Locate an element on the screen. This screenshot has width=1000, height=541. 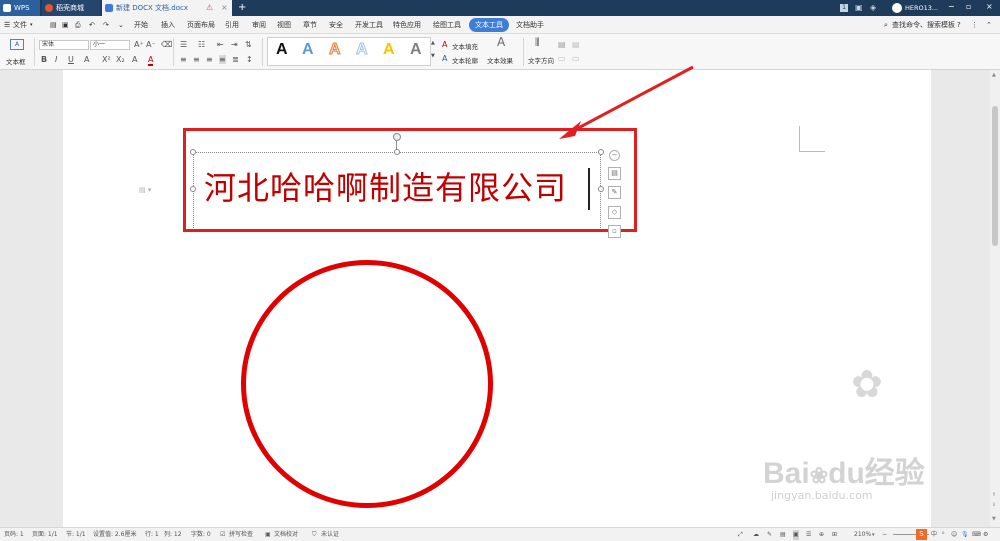
menu-special: 特色应用 is located at coordinates (407, 25).